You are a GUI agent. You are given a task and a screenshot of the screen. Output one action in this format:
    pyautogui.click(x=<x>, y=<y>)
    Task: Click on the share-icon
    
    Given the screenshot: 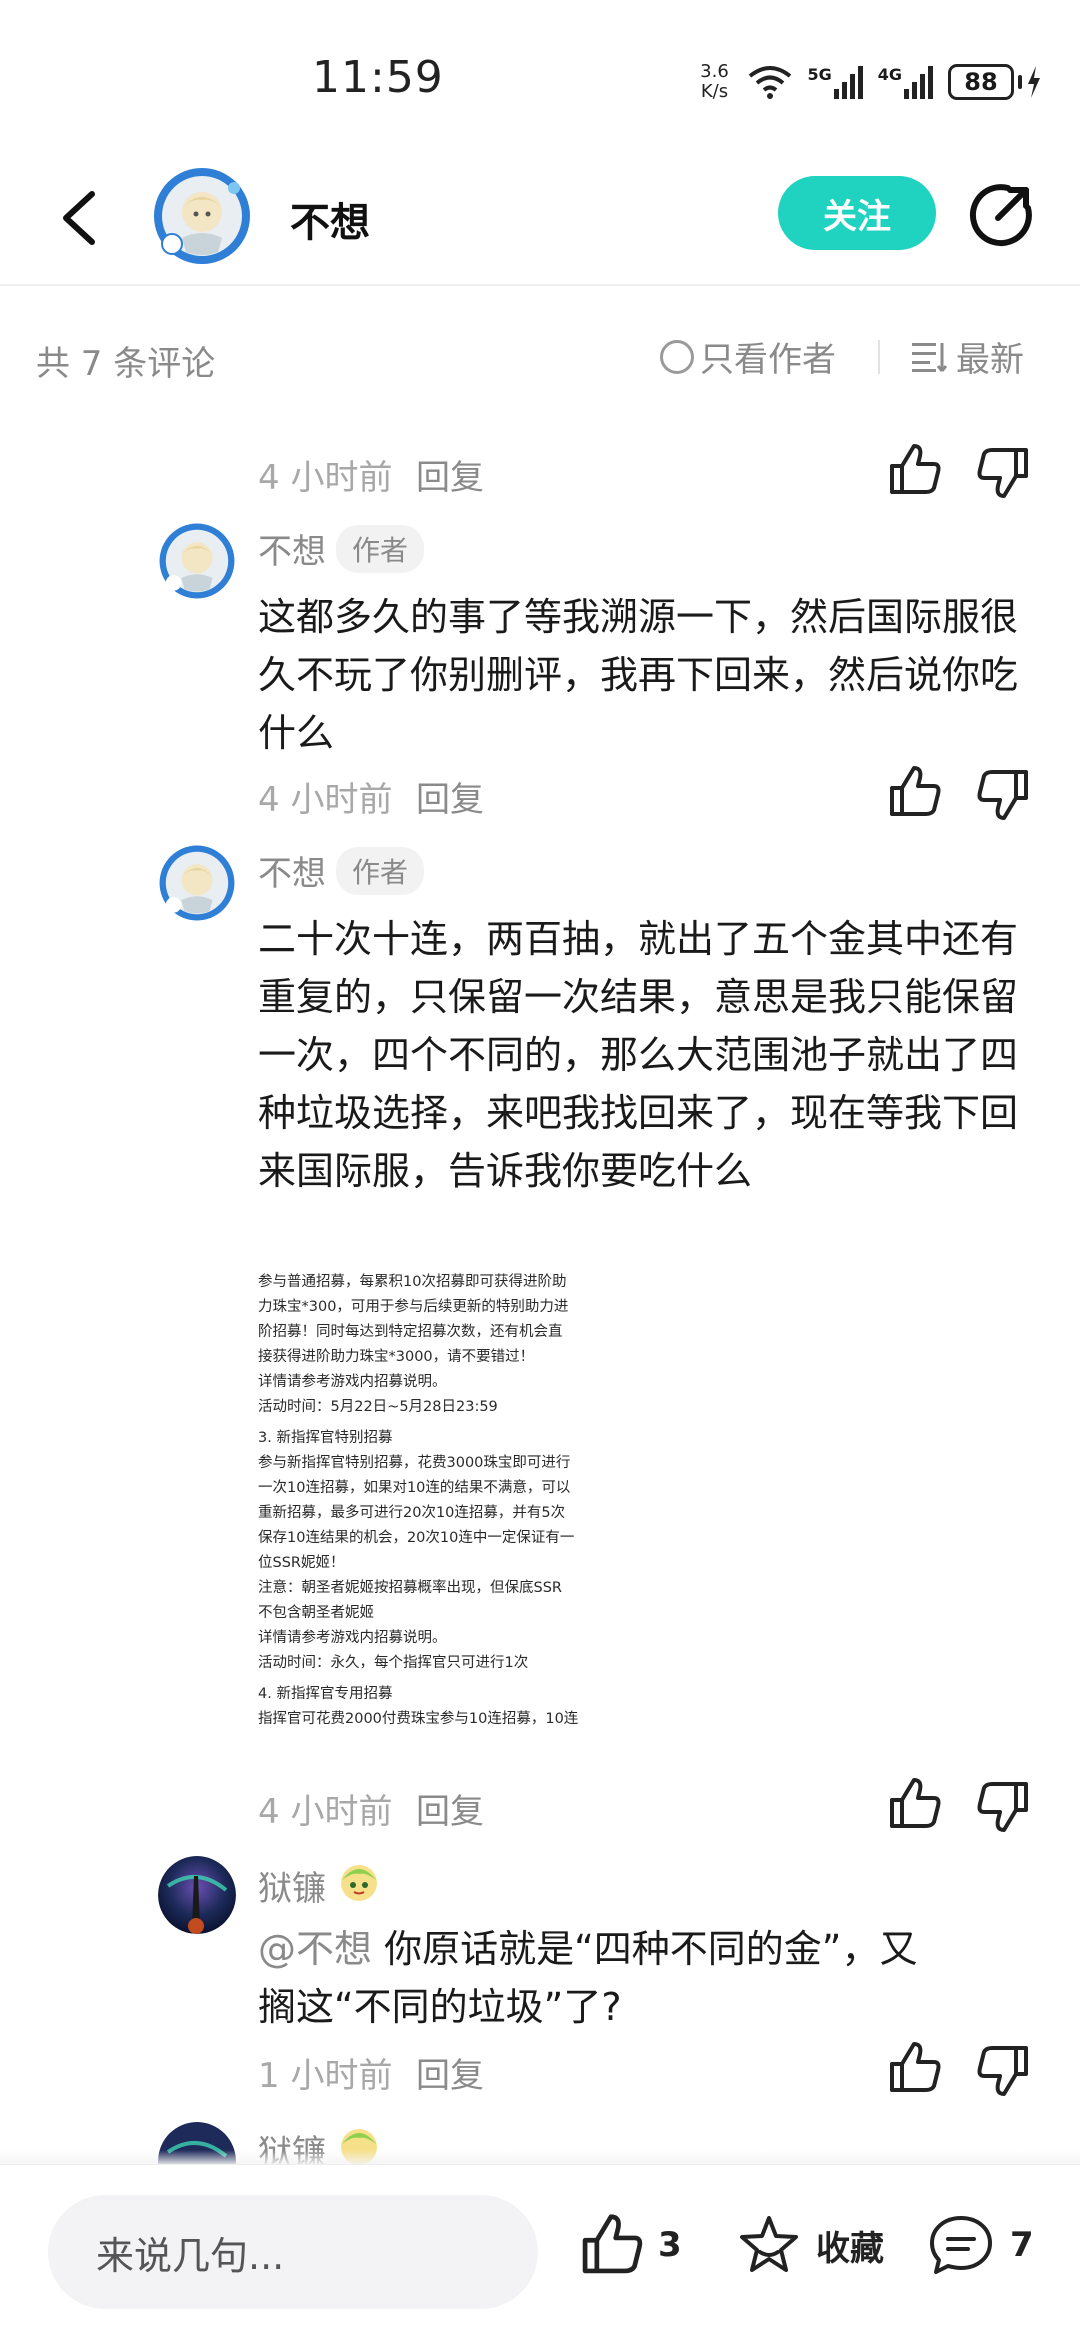 What is the action you would take?
    pyautogui.click(x=1000, y=215)
    